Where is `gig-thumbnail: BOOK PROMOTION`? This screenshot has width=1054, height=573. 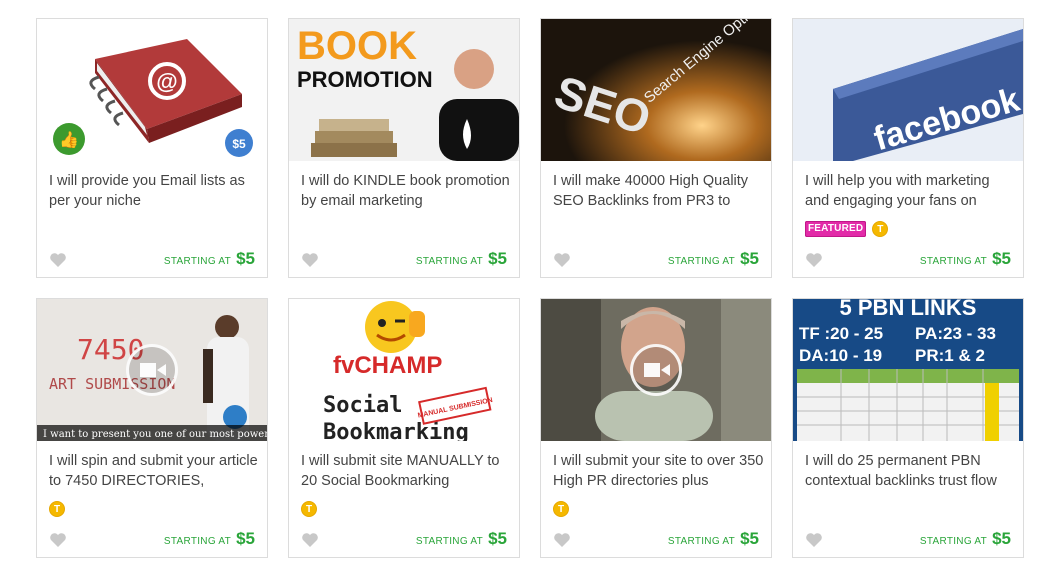
gig-thumbnail: BOOK PROMOTION is located at coordinates (404, 90).